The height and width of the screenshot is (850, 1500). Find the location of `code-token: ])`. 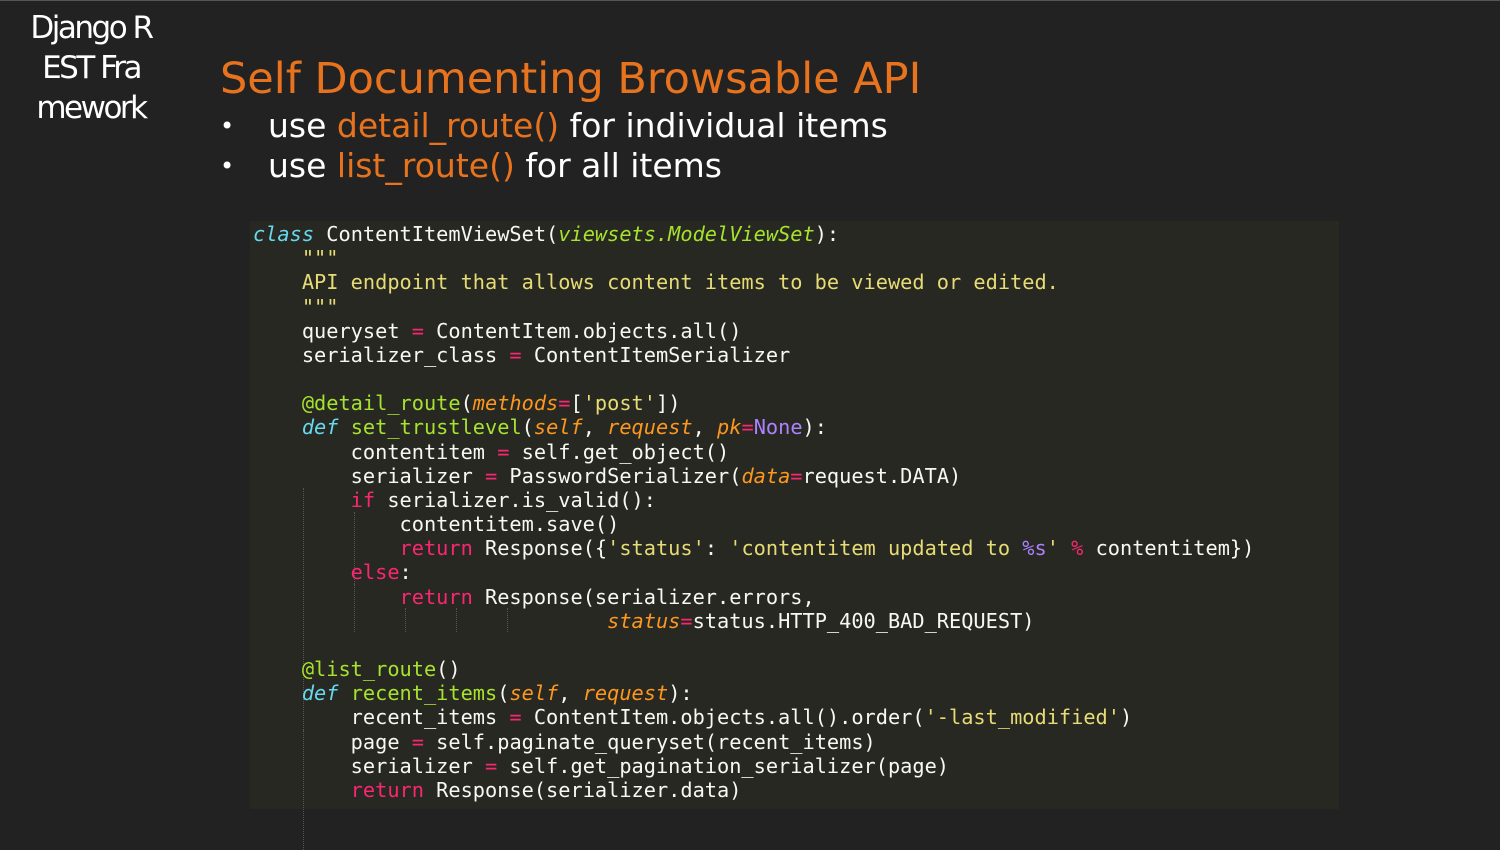

code-token: ]) is located at coordinates (668, 403).